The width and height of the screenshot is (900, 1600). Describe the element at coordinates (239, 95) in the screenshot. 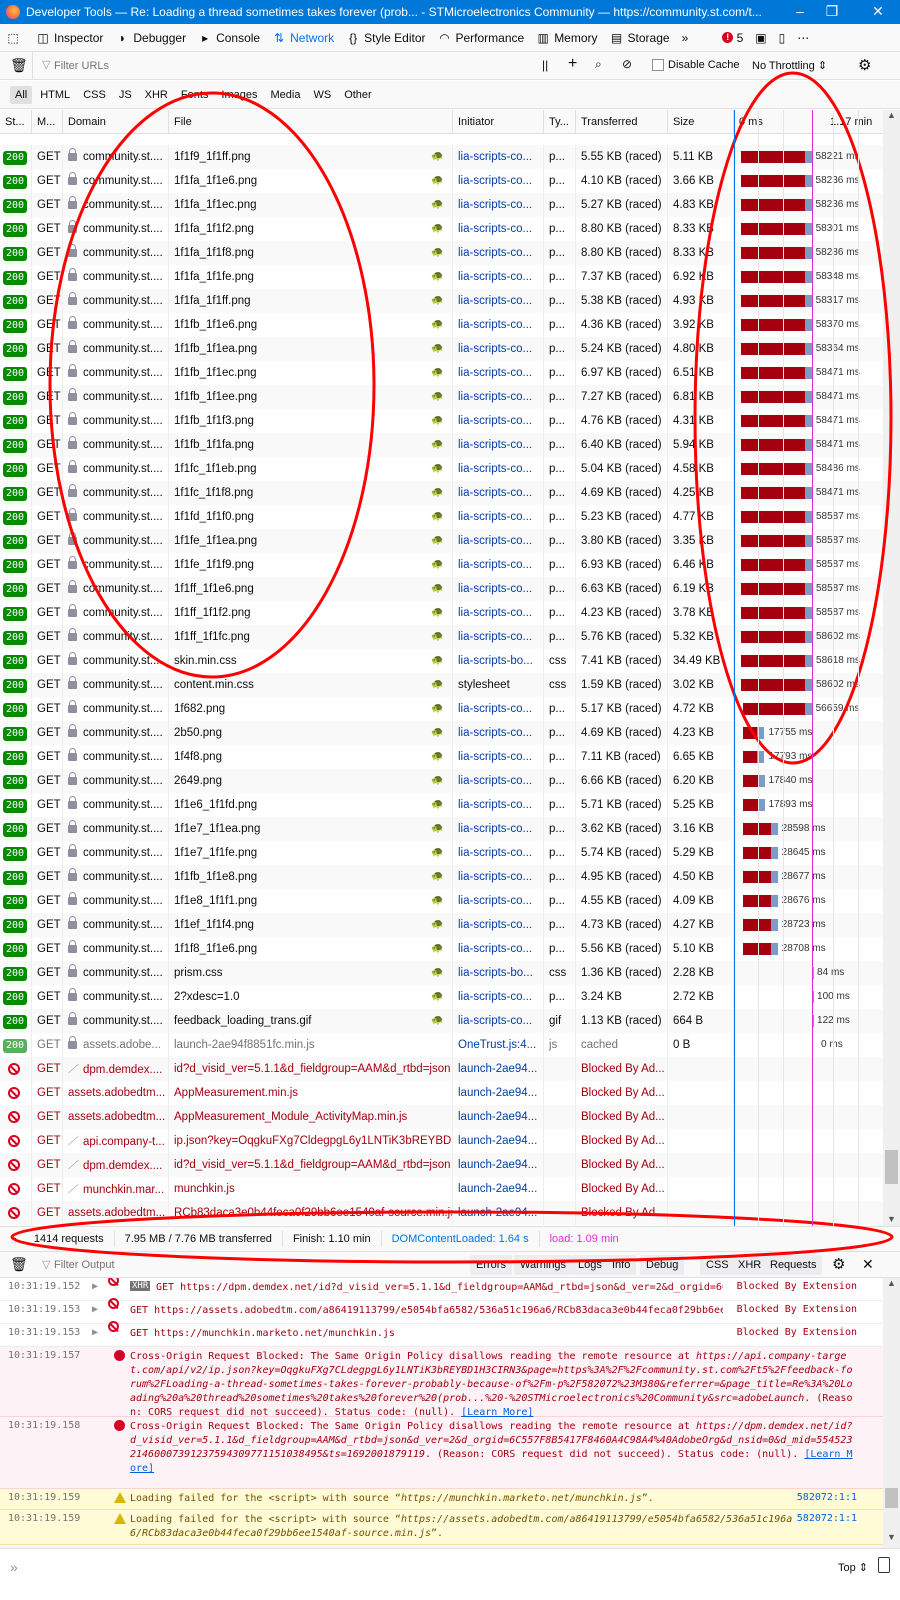

I see `type-filter-images: Images` at that location.